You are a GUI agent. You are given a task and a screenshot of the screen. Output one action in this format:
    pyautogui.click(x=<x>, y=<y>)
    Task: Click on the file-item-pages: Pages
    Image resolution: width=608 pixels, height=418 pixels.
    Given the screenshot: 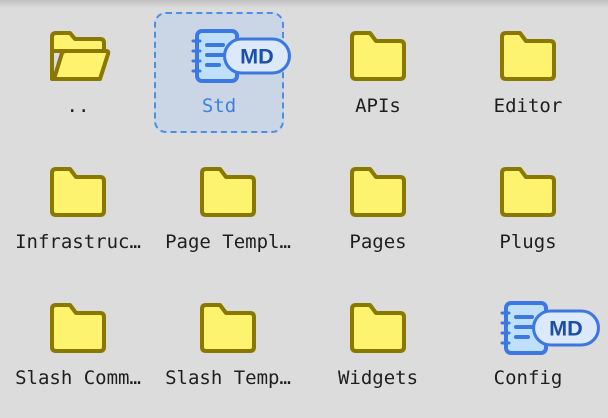 What is the action you would take?
    pyautogui.click(x=378, y=214)
    